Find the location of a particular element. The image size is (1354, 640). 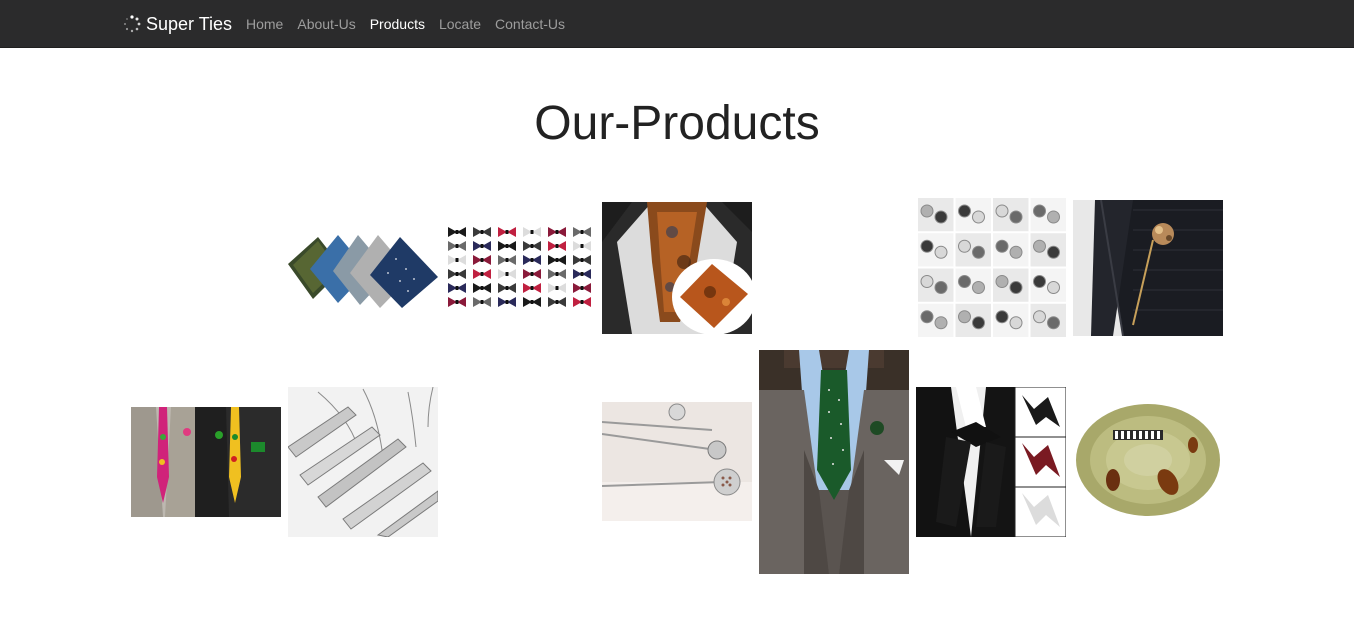

page-title: Our-Products is located at coordinates (677, 123).